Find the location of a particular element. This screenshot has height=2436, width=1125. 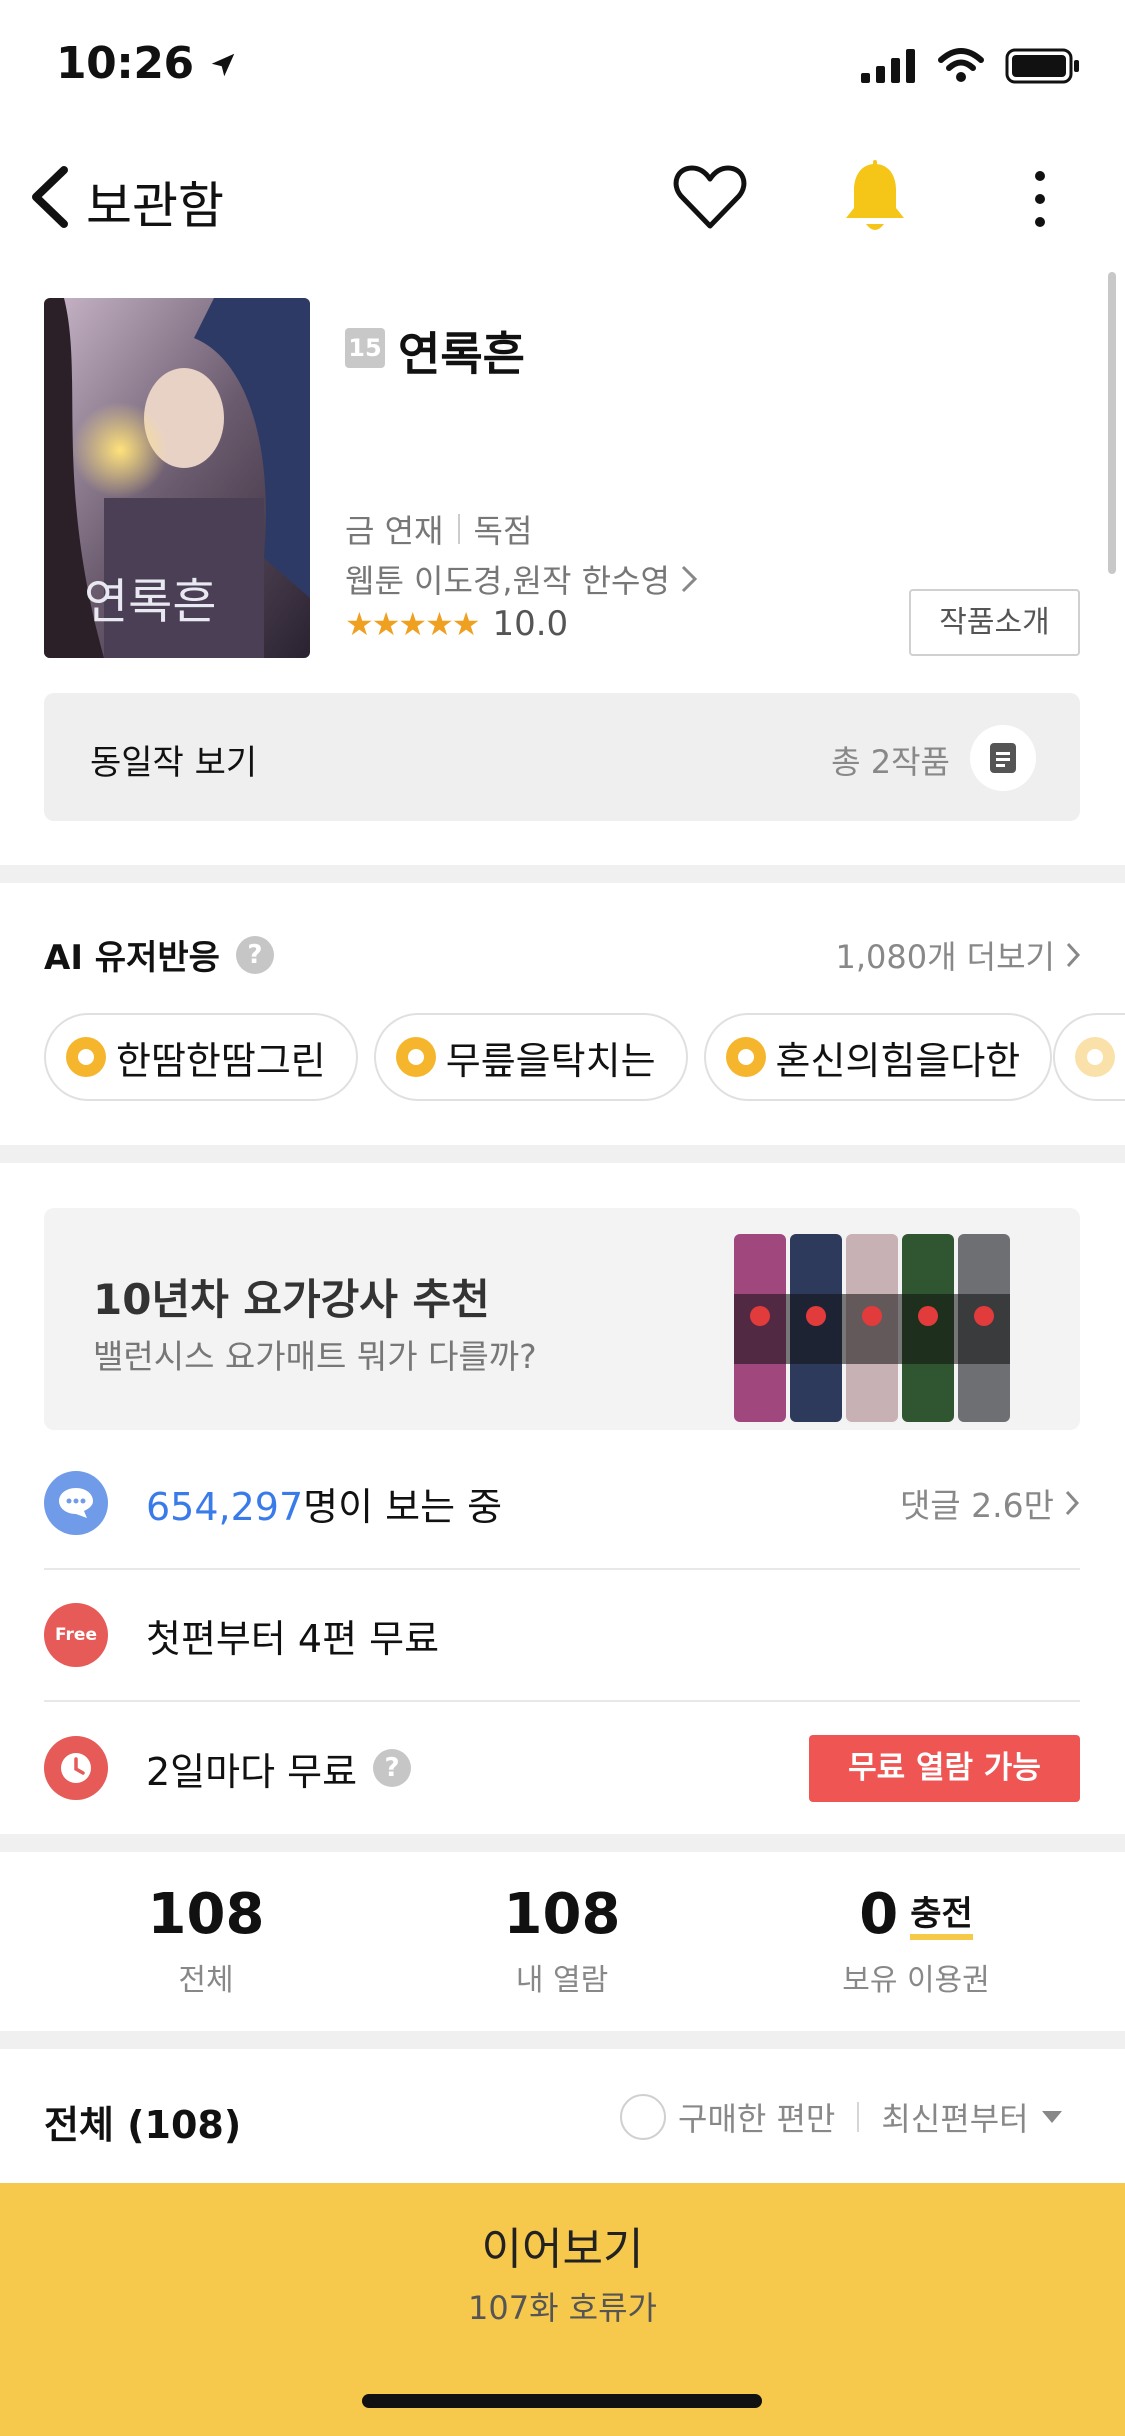

free-episodes-row: Free 첫편부터 4편 무료 is located at coordinates (562, 1636).